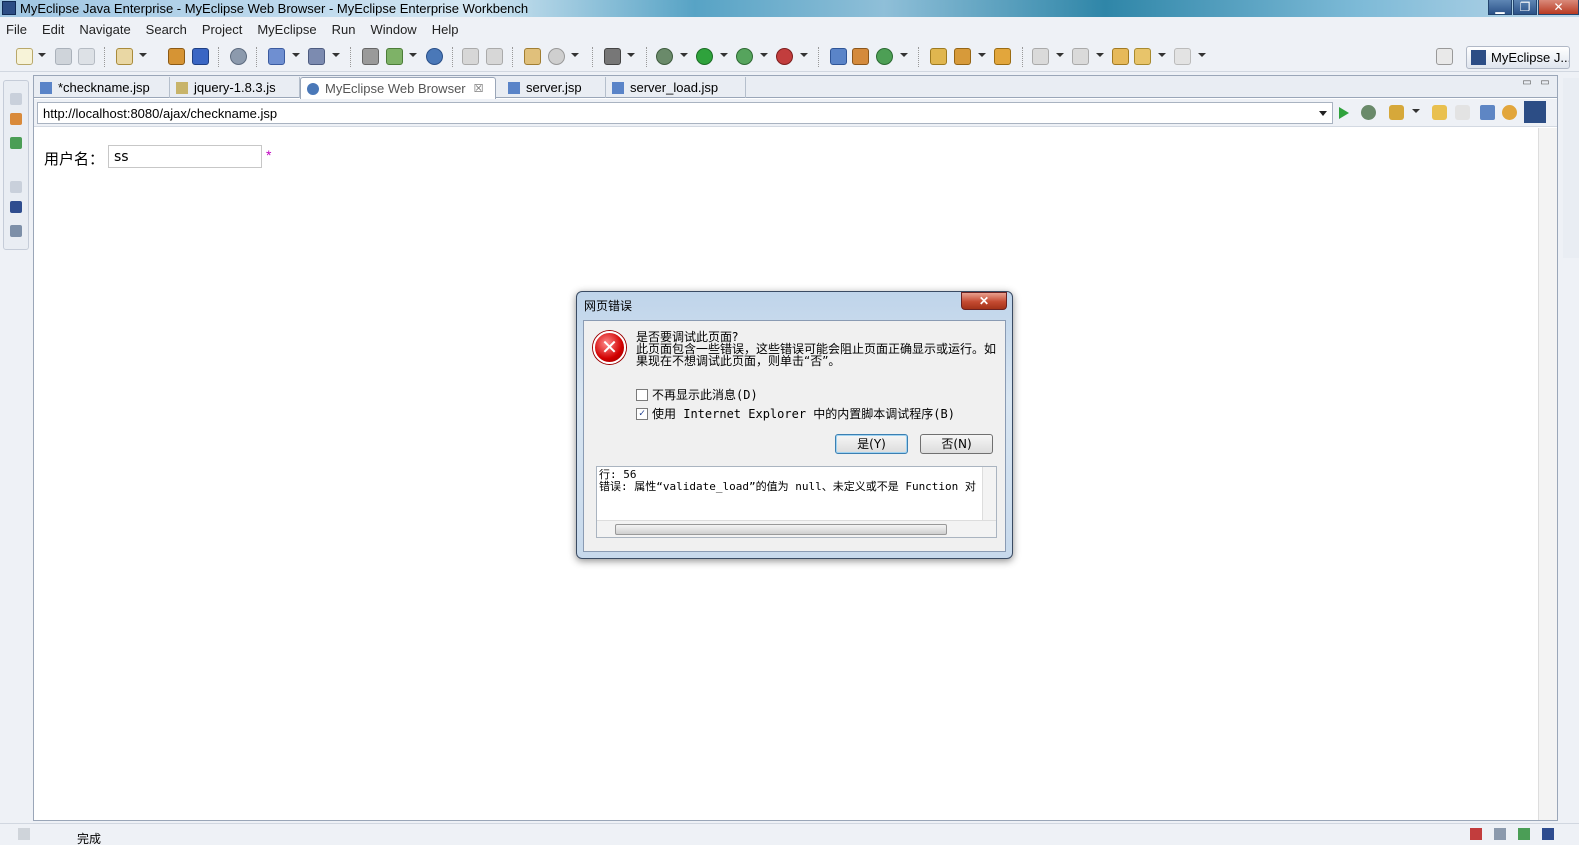 The width and height of the screenshot is (1579, 845). I want to click on go-icon, so click(1344, 113).